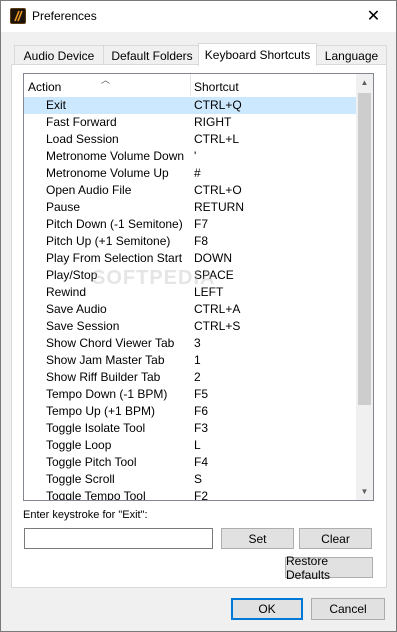 This screenshot has width=397, height=632. I want to click on shortcut-cell: RETURN, so click(219, 207).